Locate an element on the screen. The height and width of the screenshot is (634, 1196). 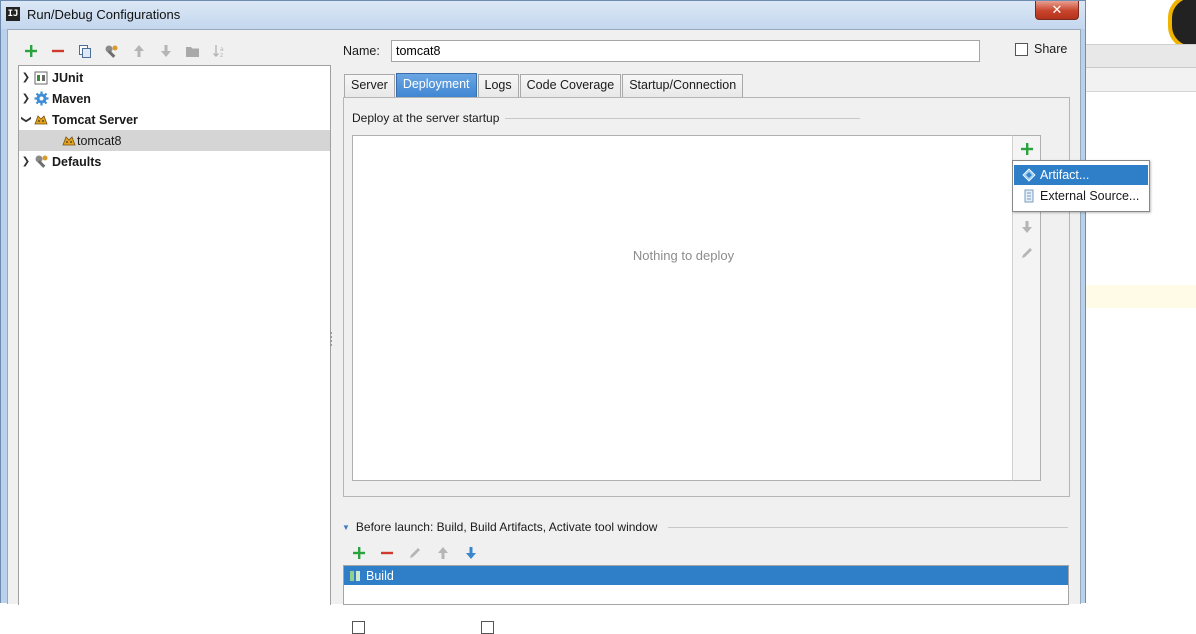
sort-button: az is located at coordinates (219, 51).